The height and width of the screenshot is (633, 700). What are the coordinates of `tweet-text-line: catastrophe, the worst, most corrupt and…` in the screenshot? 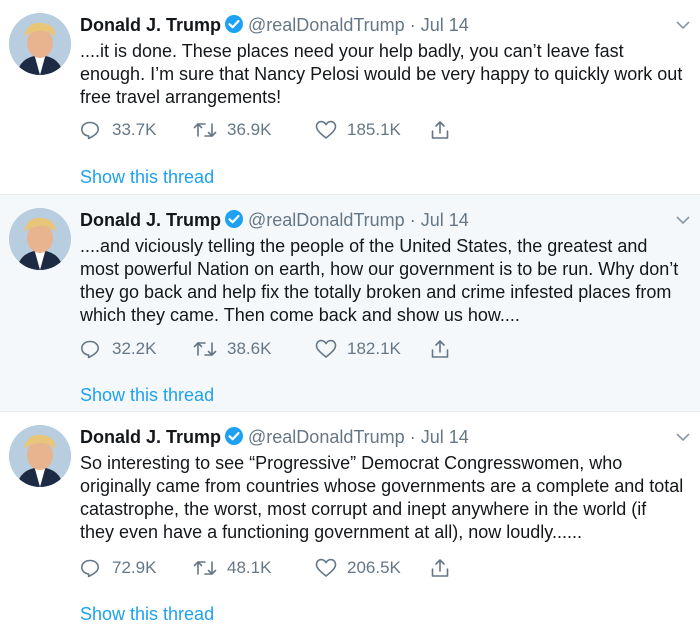 It's located at (363, 509).